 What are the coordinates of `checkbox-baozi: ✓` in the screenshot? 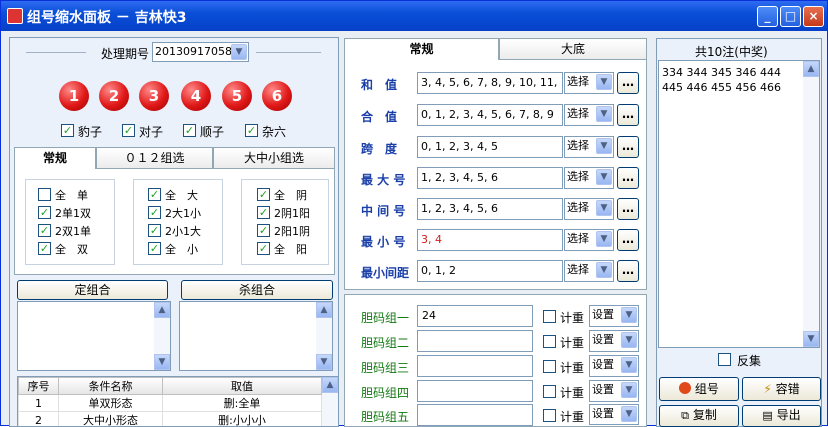 It's located at (67, 130).